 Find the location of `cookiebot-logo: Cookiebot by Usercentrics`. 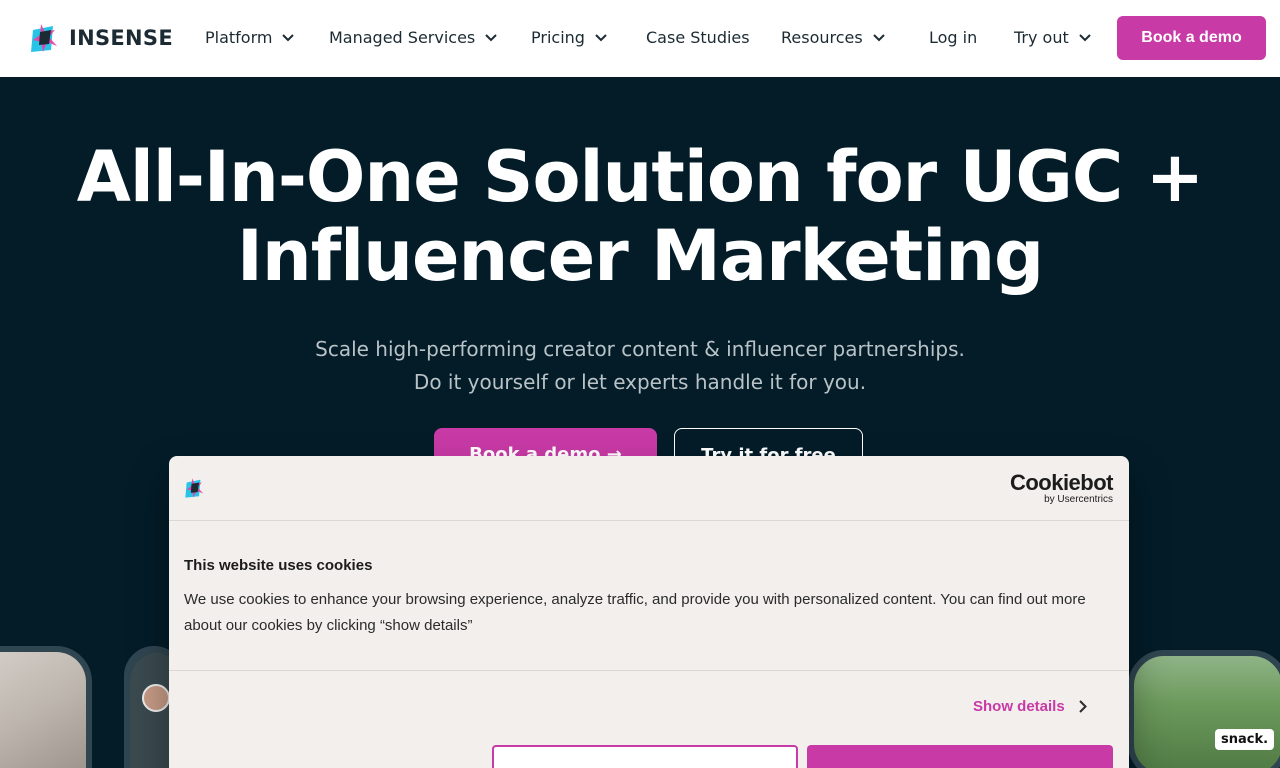

cookiebot-logo: Cookiebot by Usercentrics is located at coordinates (1061, 488).